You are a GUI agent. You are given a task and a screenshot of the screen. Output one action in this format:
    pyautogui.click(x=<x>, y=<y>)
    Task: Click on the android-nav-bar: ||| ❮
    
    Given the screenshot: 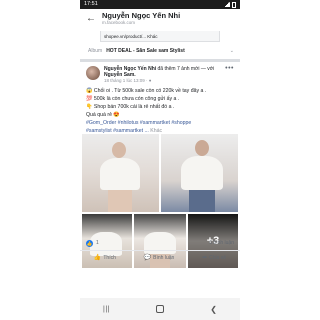 What is the action you would take?
    pyautogui.click(x=160, y=309)
    